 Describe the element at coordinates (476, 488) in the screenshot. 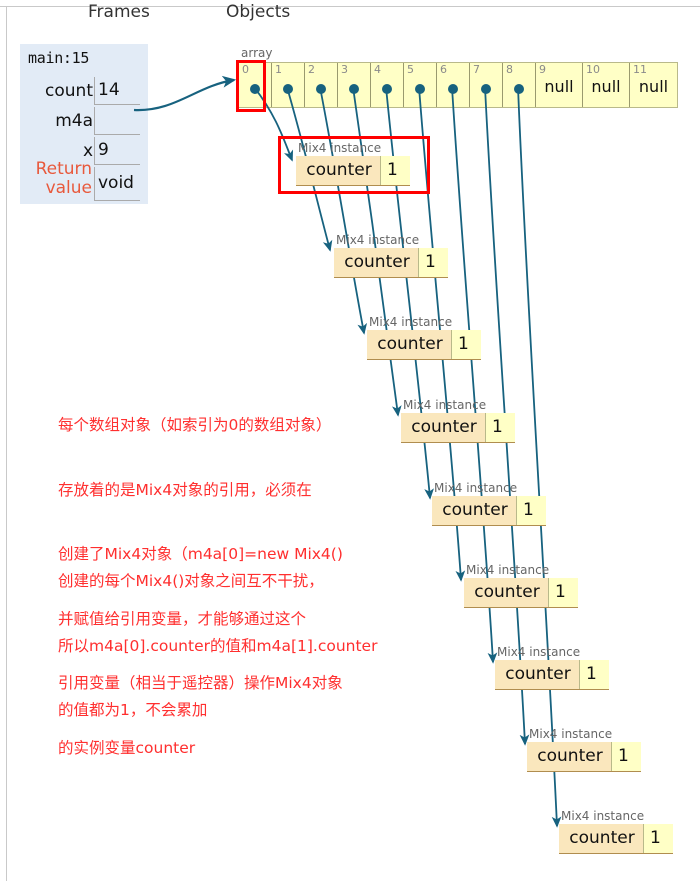

I see `object-type-label-4: Mix4 instance` at that location.